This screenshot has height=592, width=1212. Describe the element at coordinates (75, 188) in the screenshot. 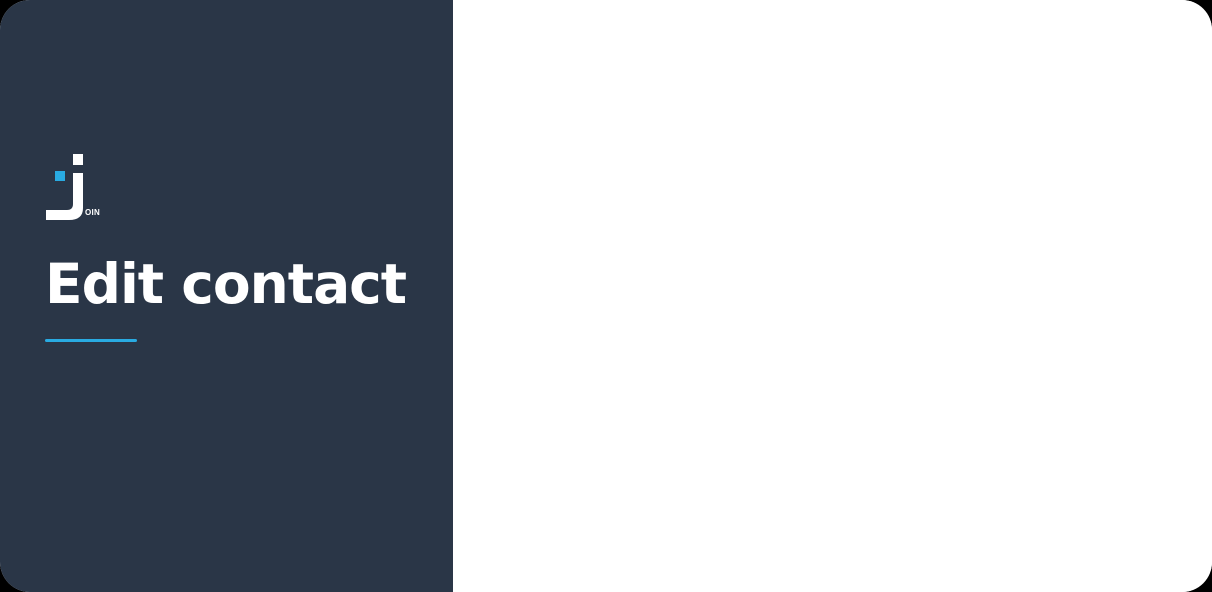

I see `join-logo: OIN` at that location.